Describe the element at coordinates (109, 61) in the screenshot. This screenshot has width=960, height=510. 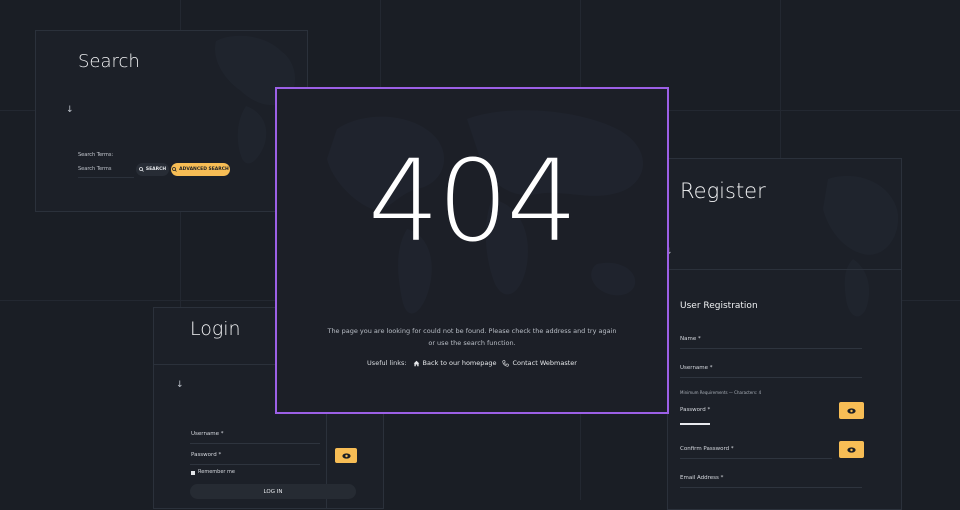
I see `search-title: Search` at that location.